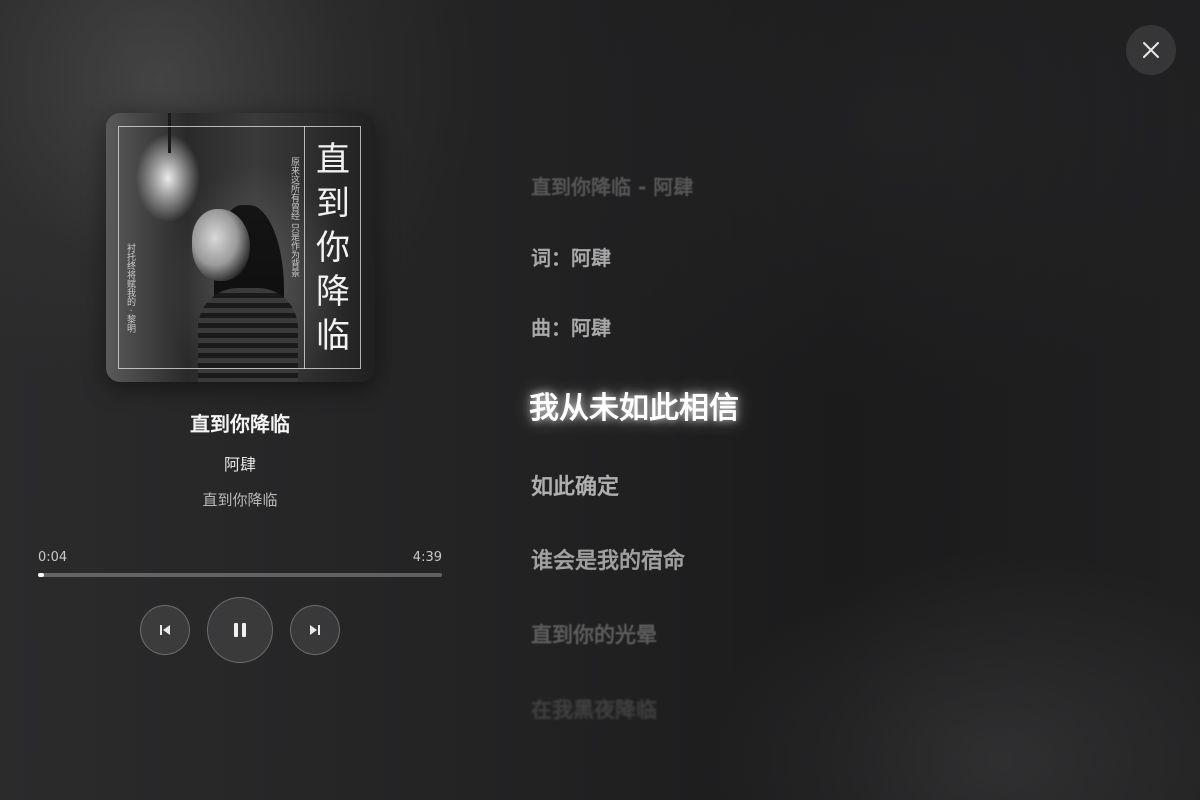 The width and height of the screenshot is (1200, 800). I want to click on playback-controls, so click(240, 630).